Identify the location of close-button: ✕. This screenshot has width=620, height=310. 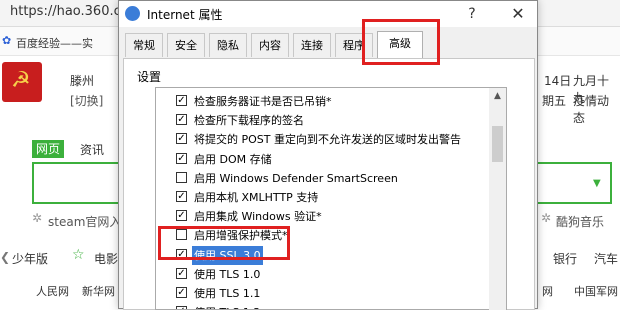
(518, 14).